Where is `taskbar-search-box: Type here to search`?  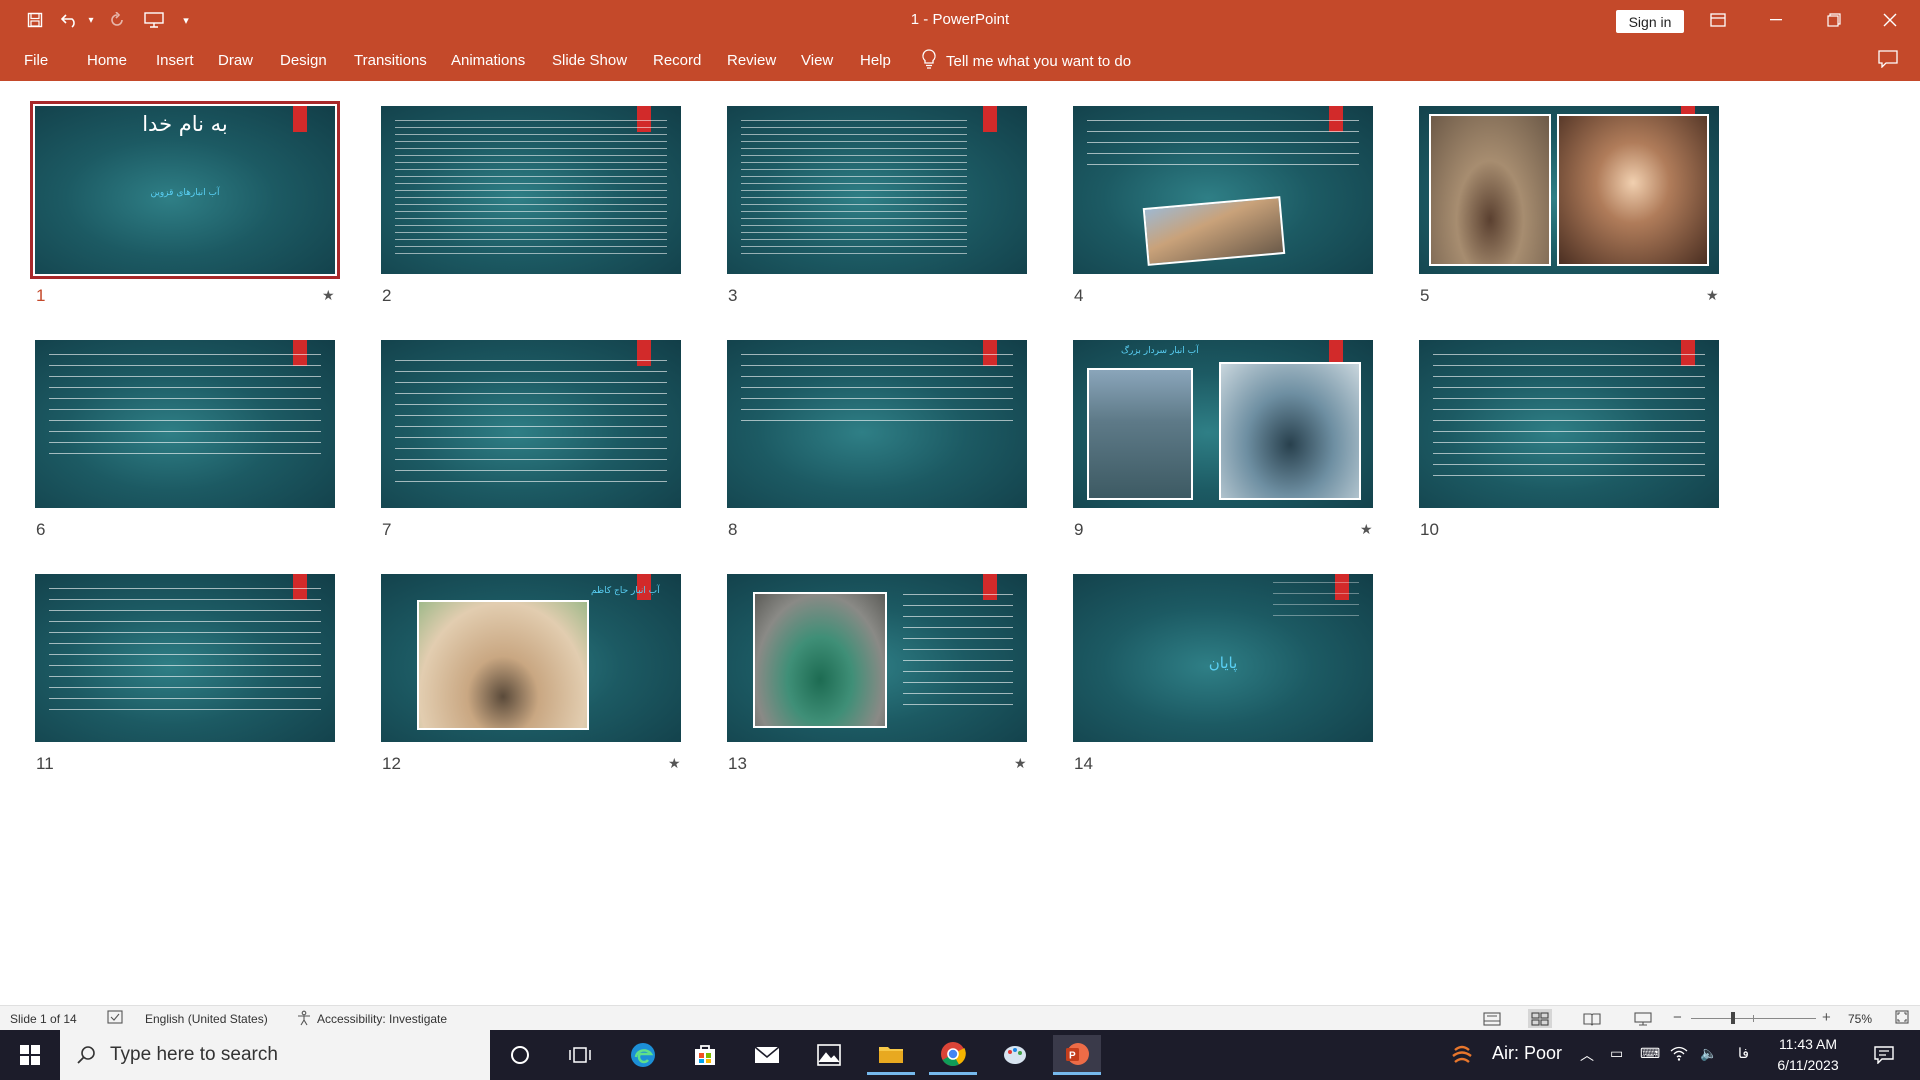 taskbar-search-box: Type here to search is located at coordinates (275, 1055).